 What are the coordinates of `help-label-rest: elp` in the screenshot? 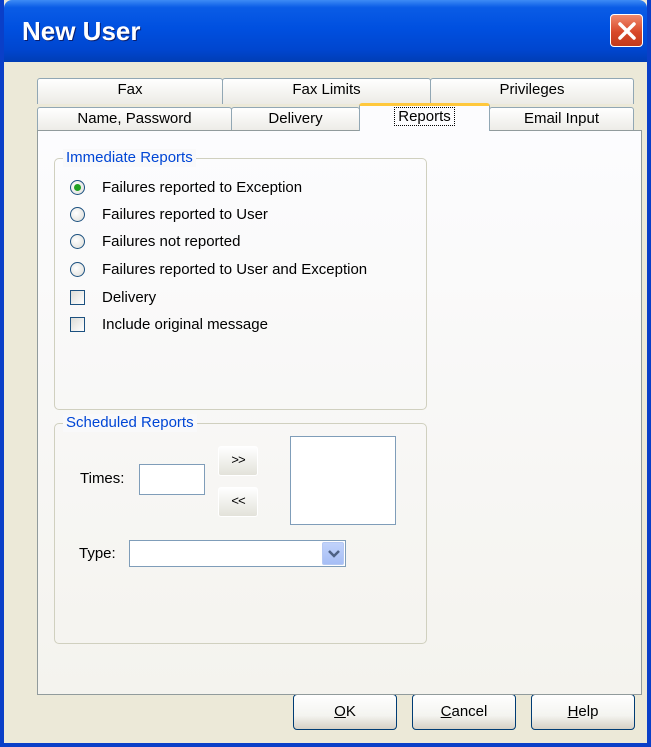 It's located at (588, 711).